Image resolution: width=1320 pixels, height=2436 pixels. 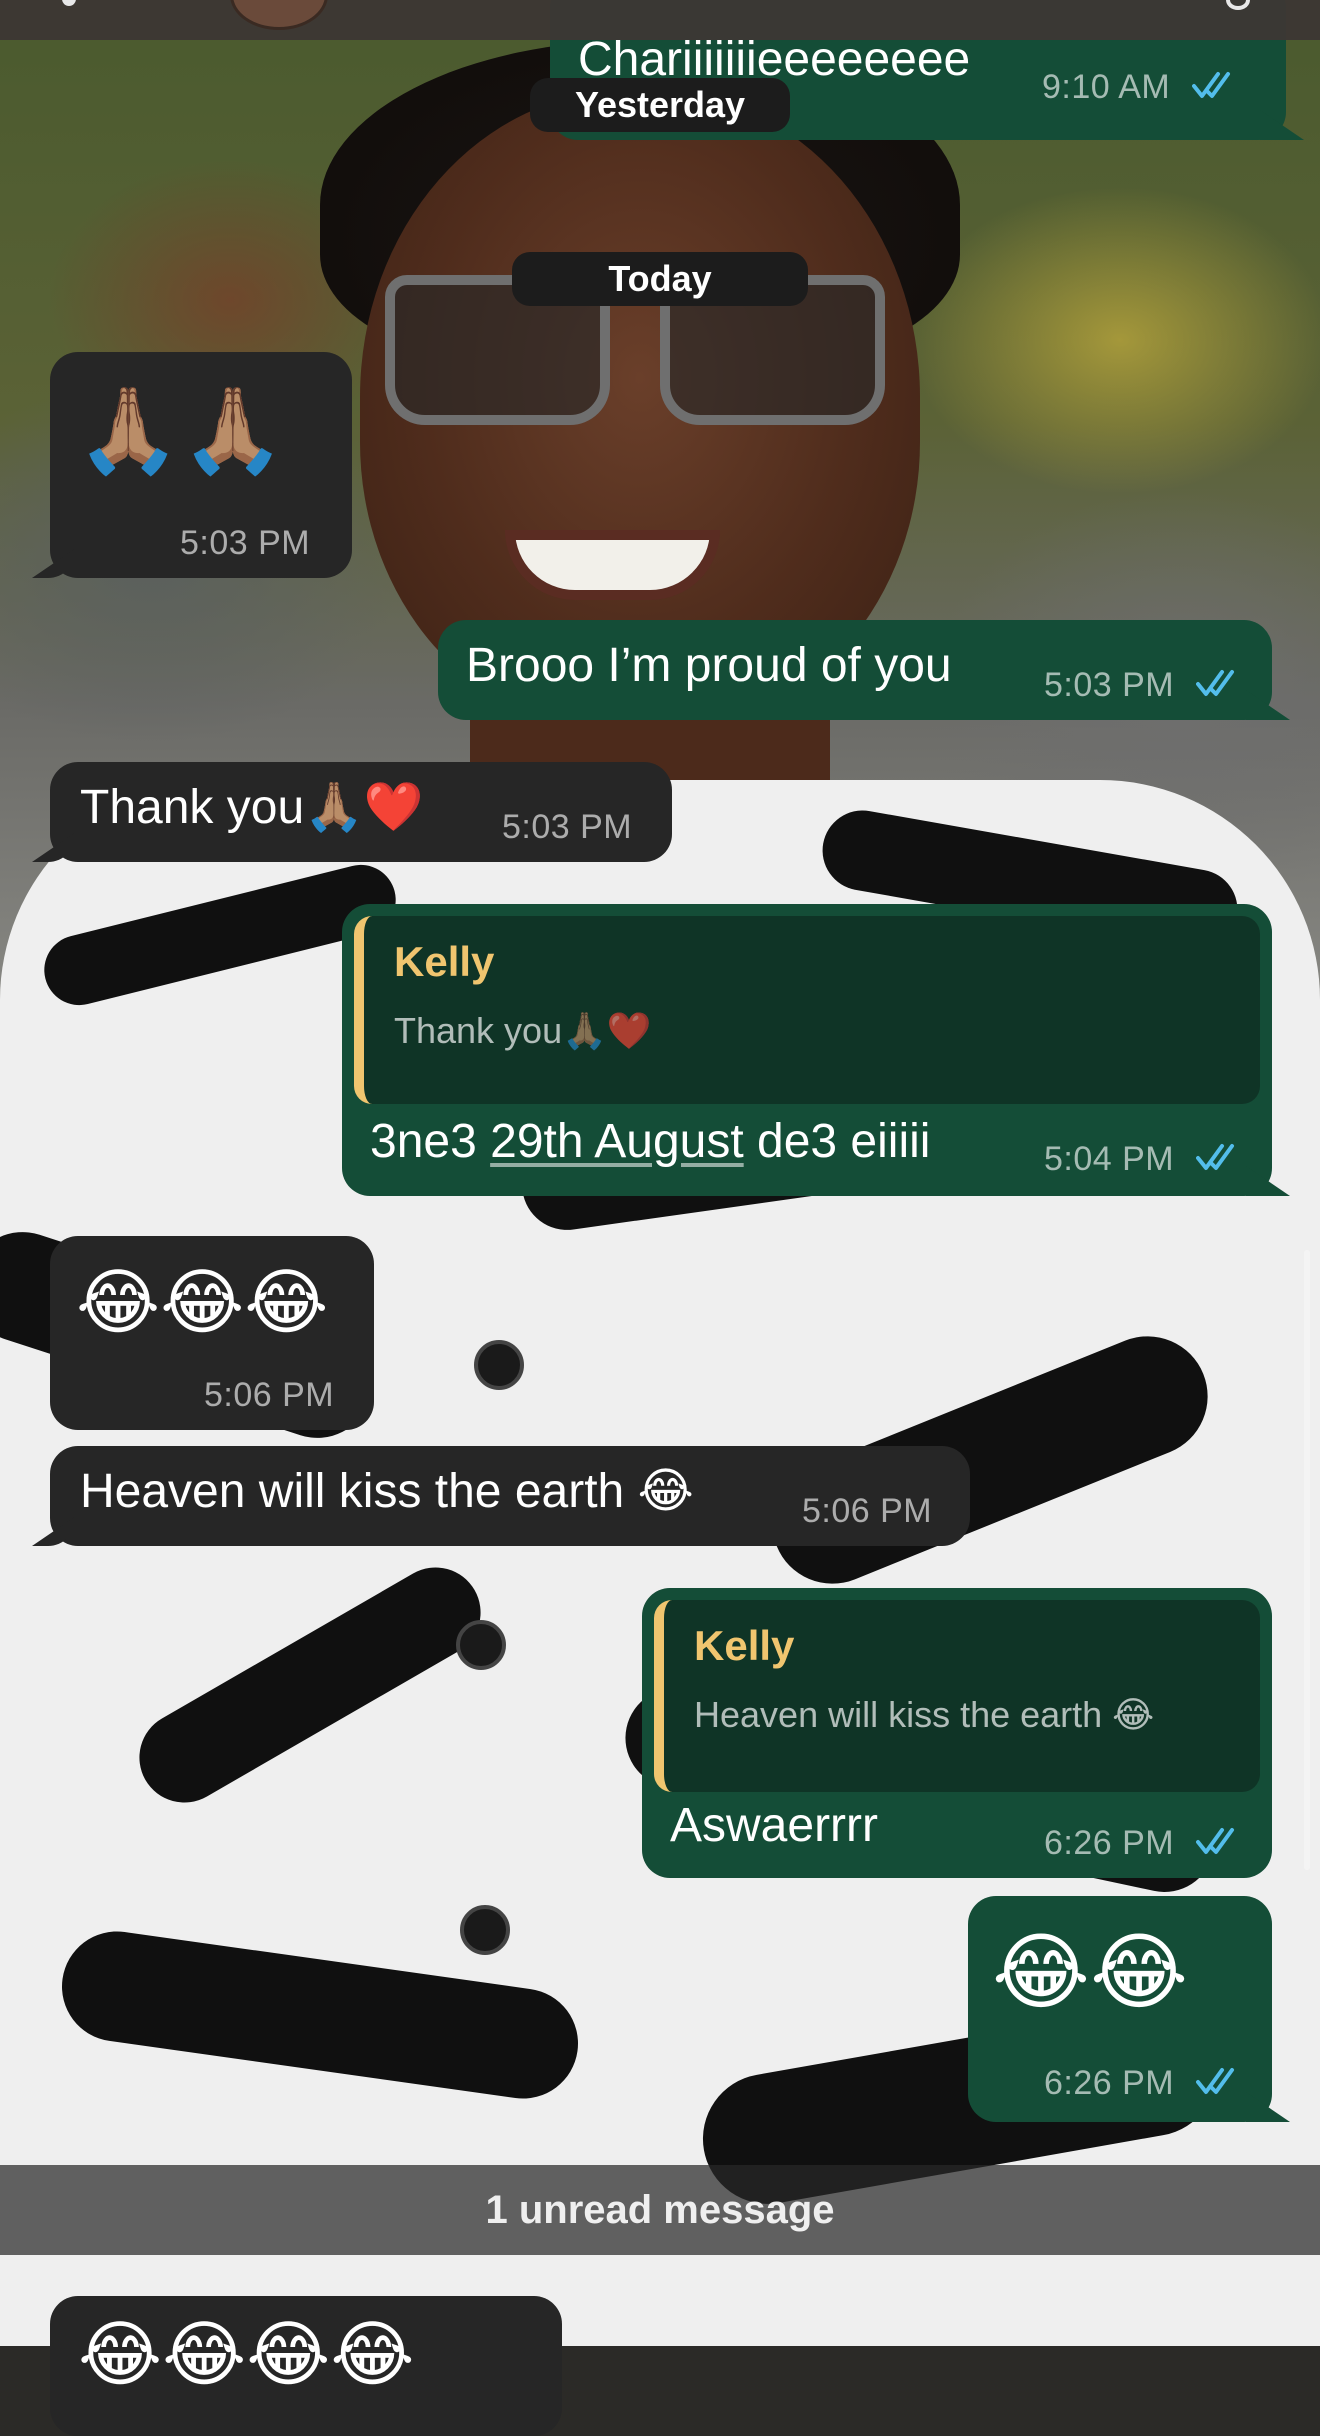 I want to click on message-text: Brooo I’m proud of you, so click(x=709, y=665).